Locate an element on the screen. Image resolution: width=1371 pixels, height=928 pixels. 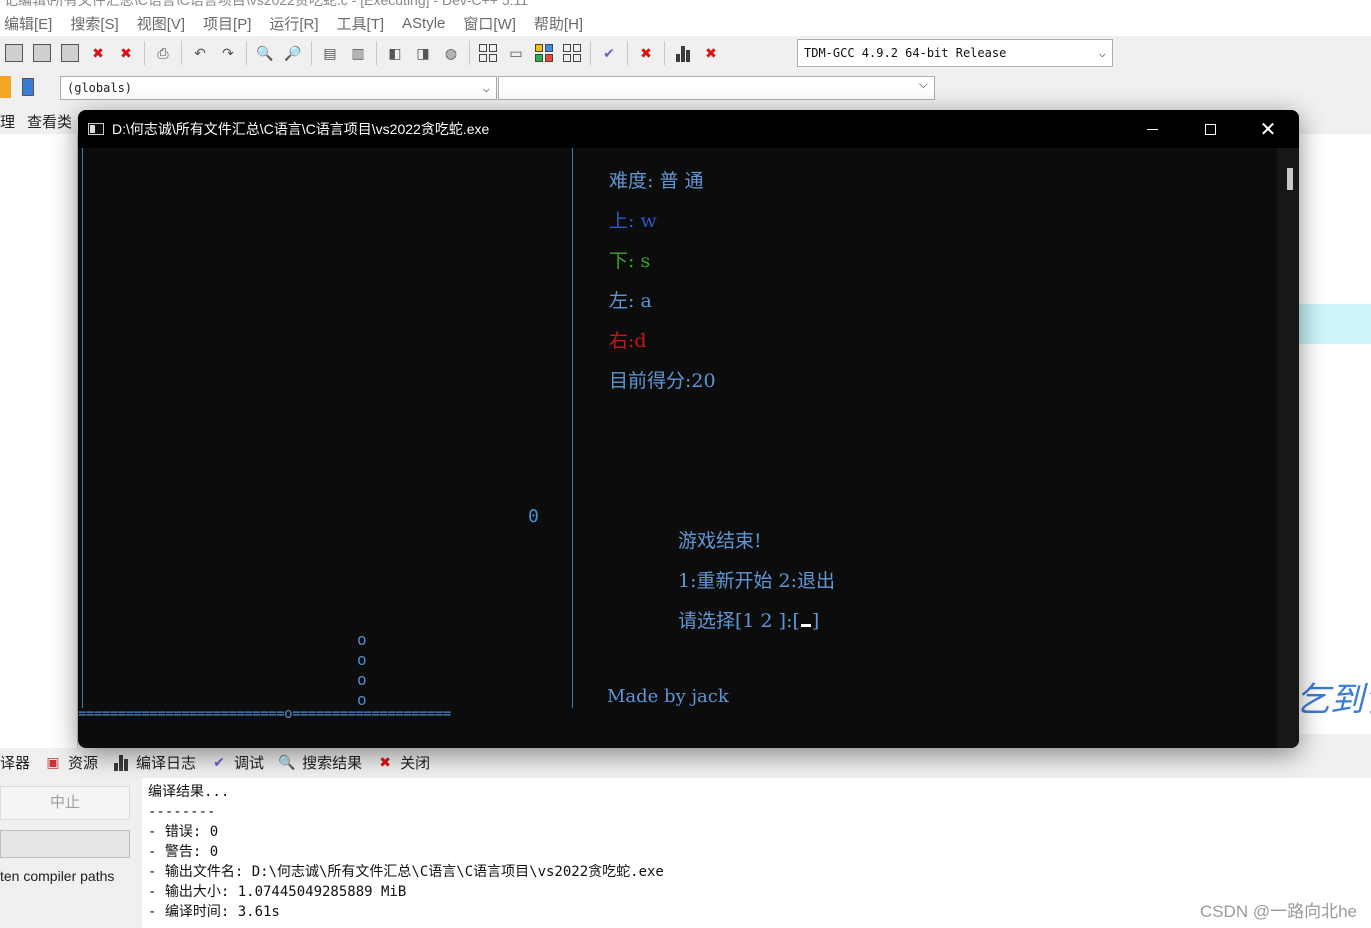
credit-text: Made by jack is located at coordinates (668, 696).